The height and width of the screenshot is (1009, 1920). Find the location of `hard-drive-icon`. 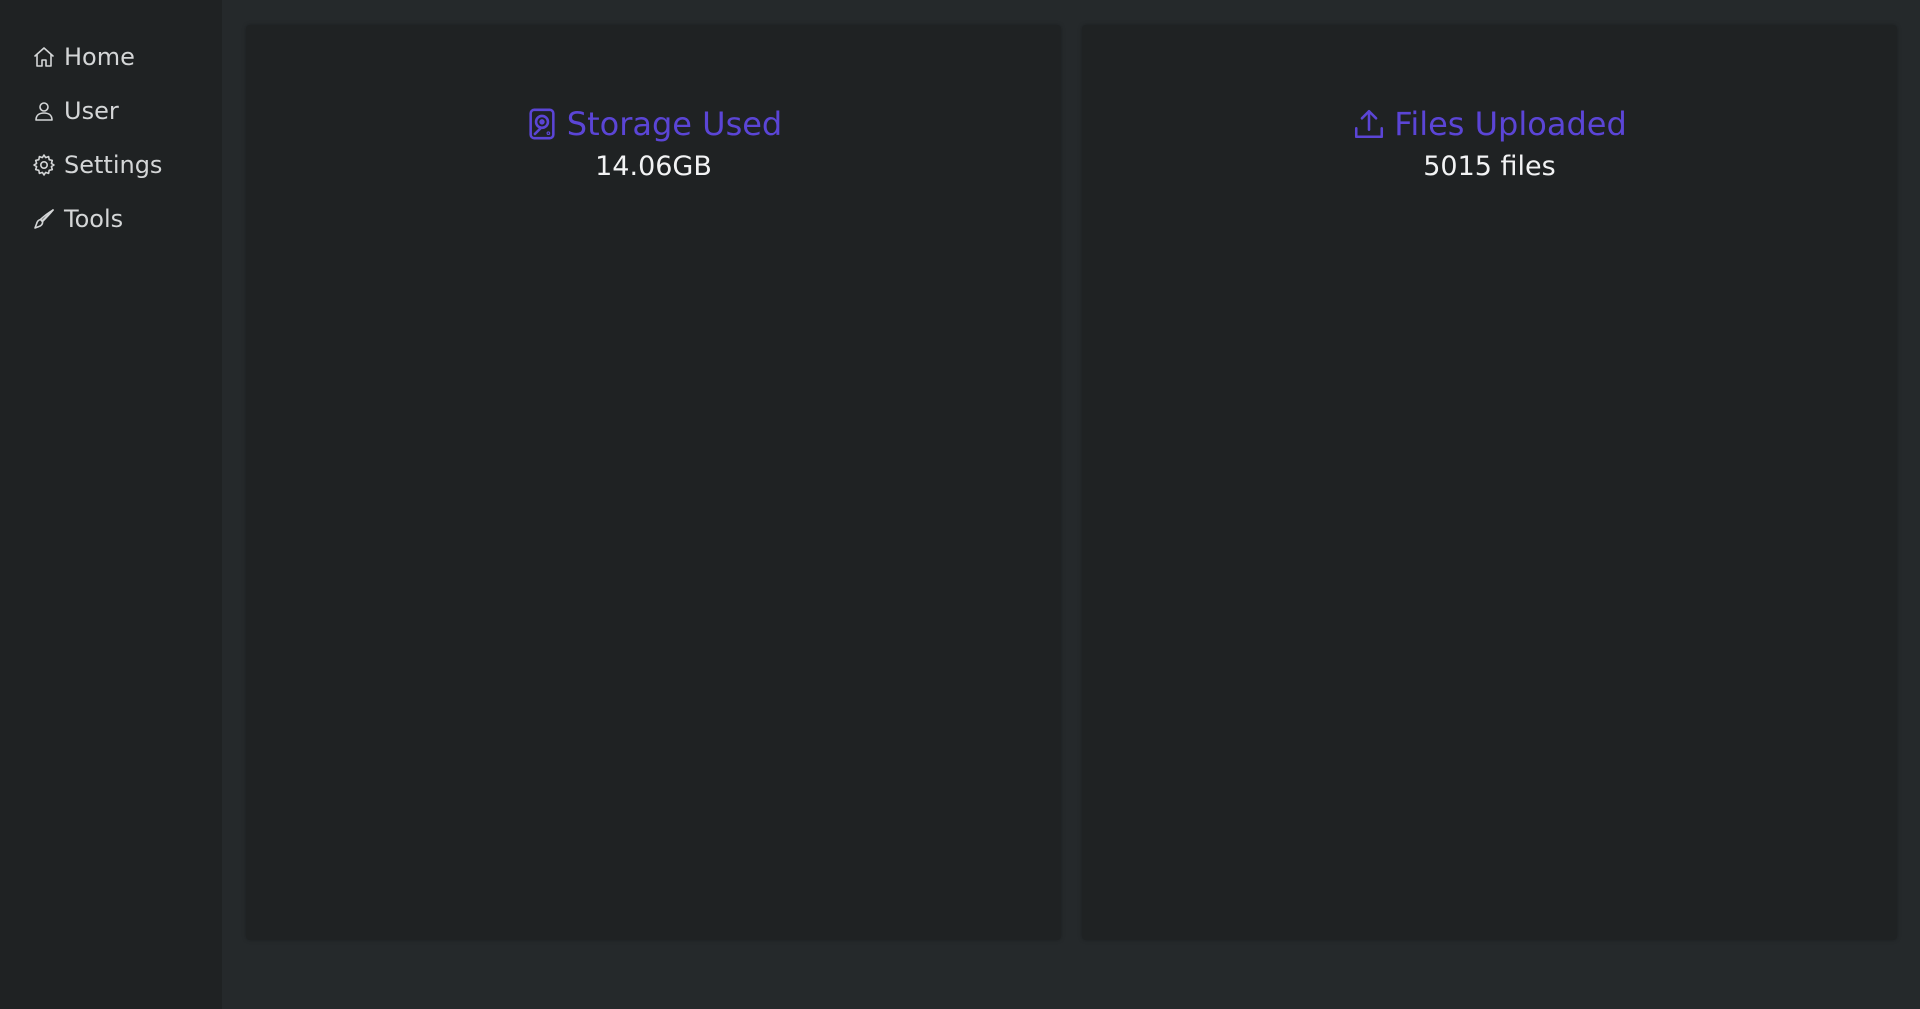

hard-drive-icon is located at coordinates (542, 124).